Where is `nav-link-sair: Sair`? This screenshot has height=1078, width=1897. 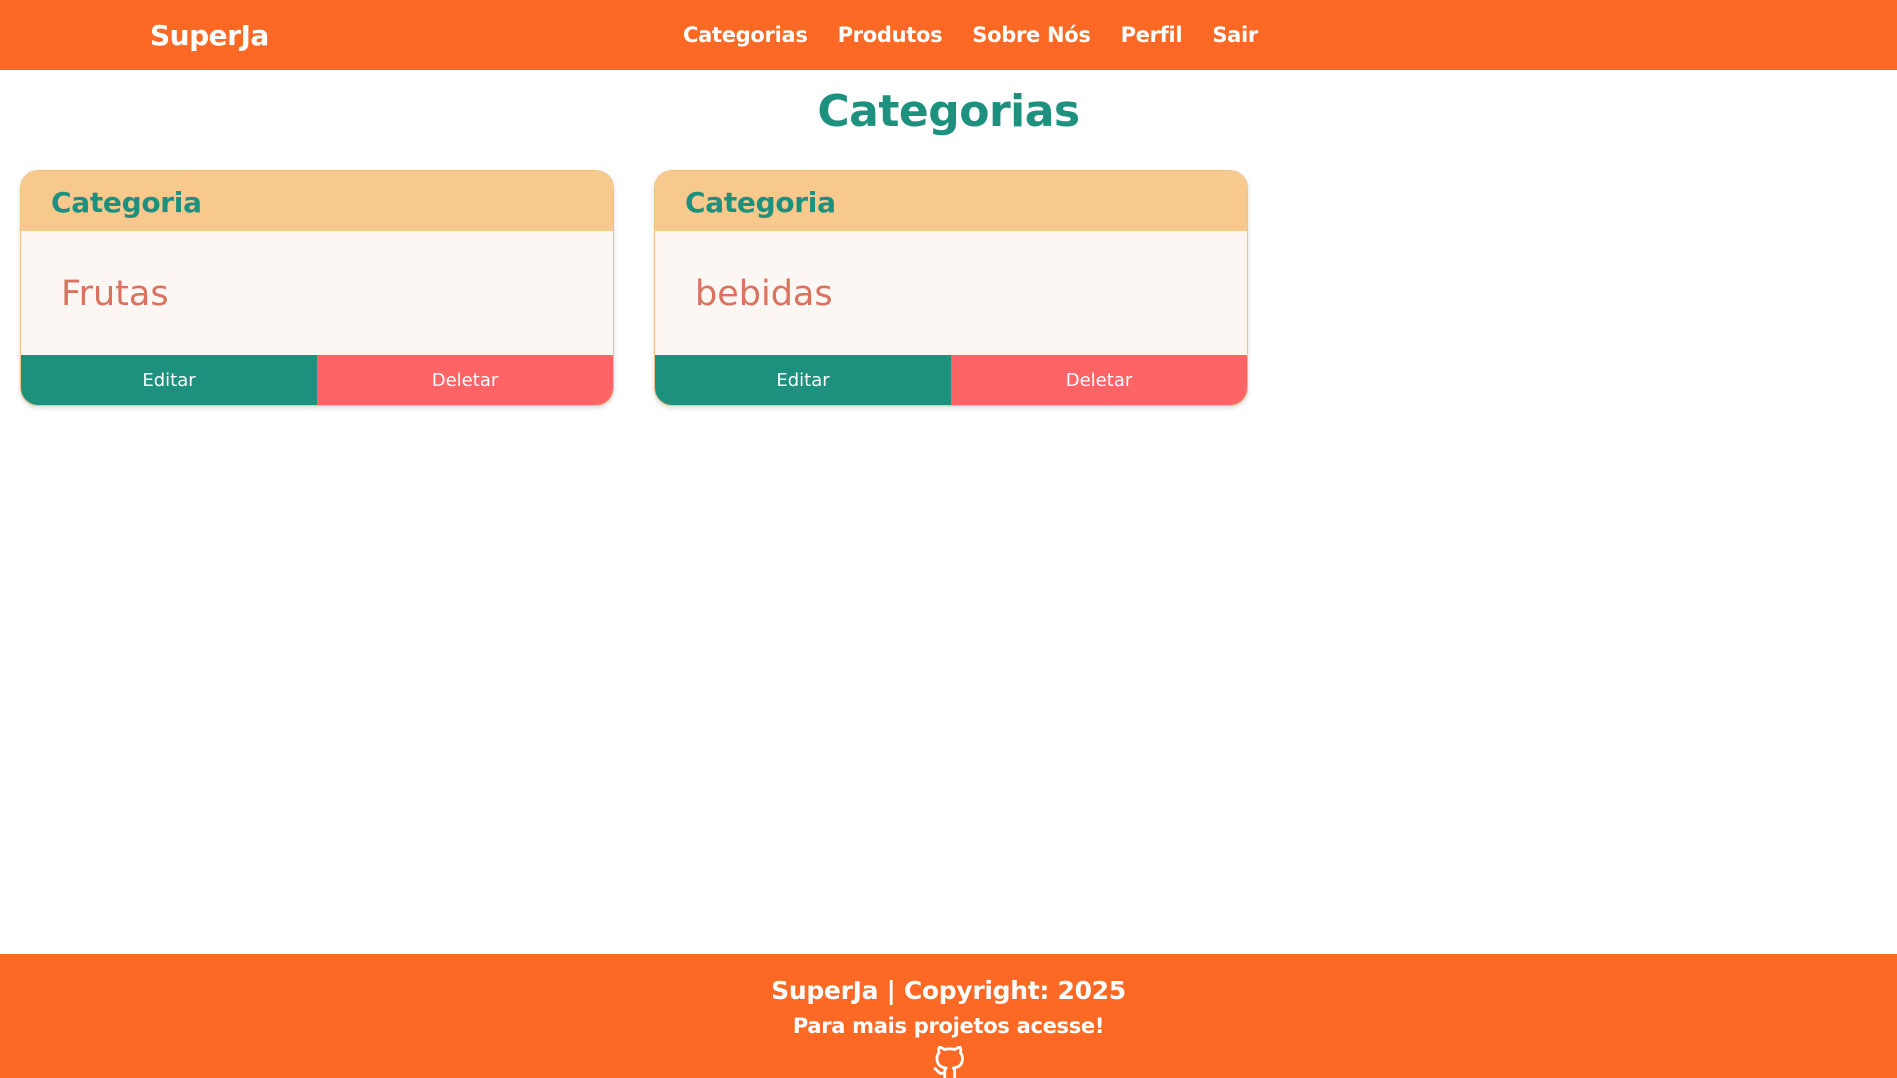 nav-link-sair: Sair is located at coordinates (1235, 35).